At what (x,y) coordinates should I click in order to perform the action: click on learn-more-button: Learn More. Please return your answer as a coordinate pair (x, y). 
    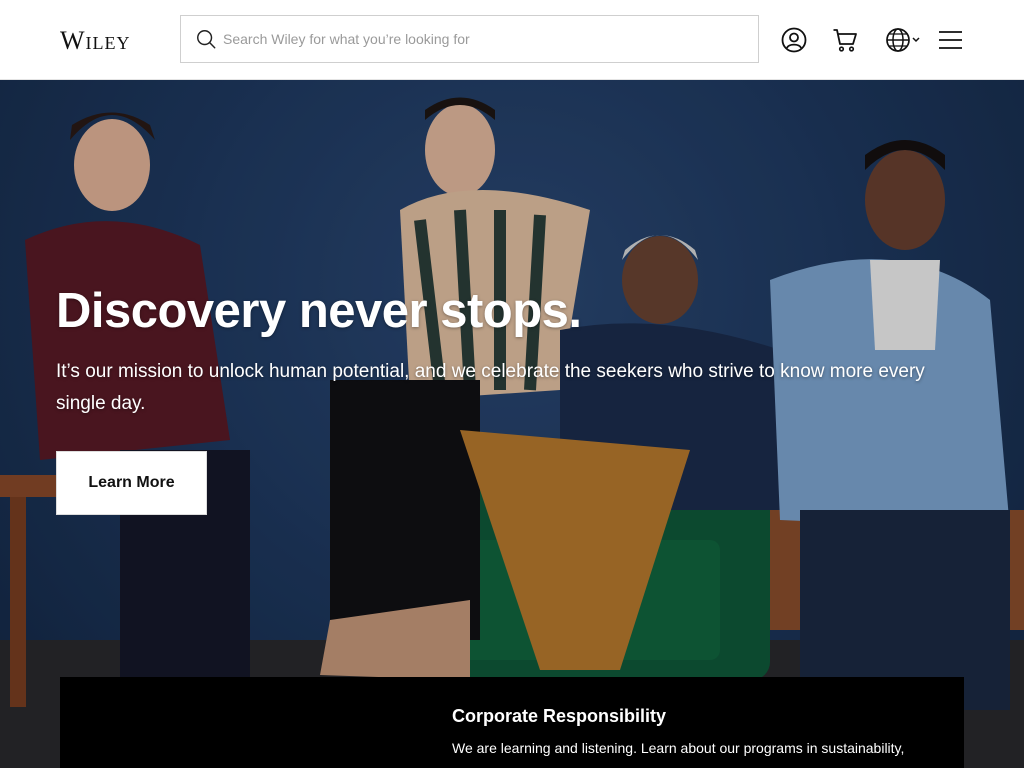
    Looking at the image, I should click on (131, 483).